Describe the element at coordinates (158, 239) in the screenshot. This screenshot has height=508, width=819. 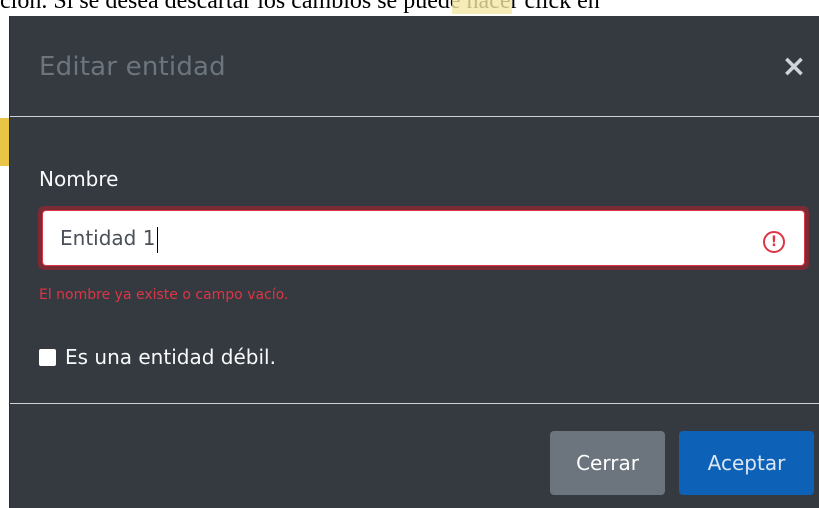
I see `text-caret` at that location.